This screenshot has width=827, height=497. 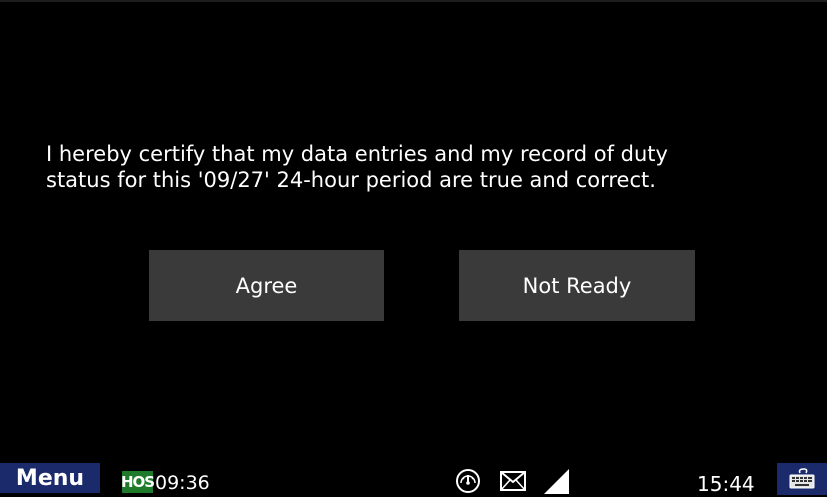 I want to click on menu-button: Menu, so click(x=50, y=478).